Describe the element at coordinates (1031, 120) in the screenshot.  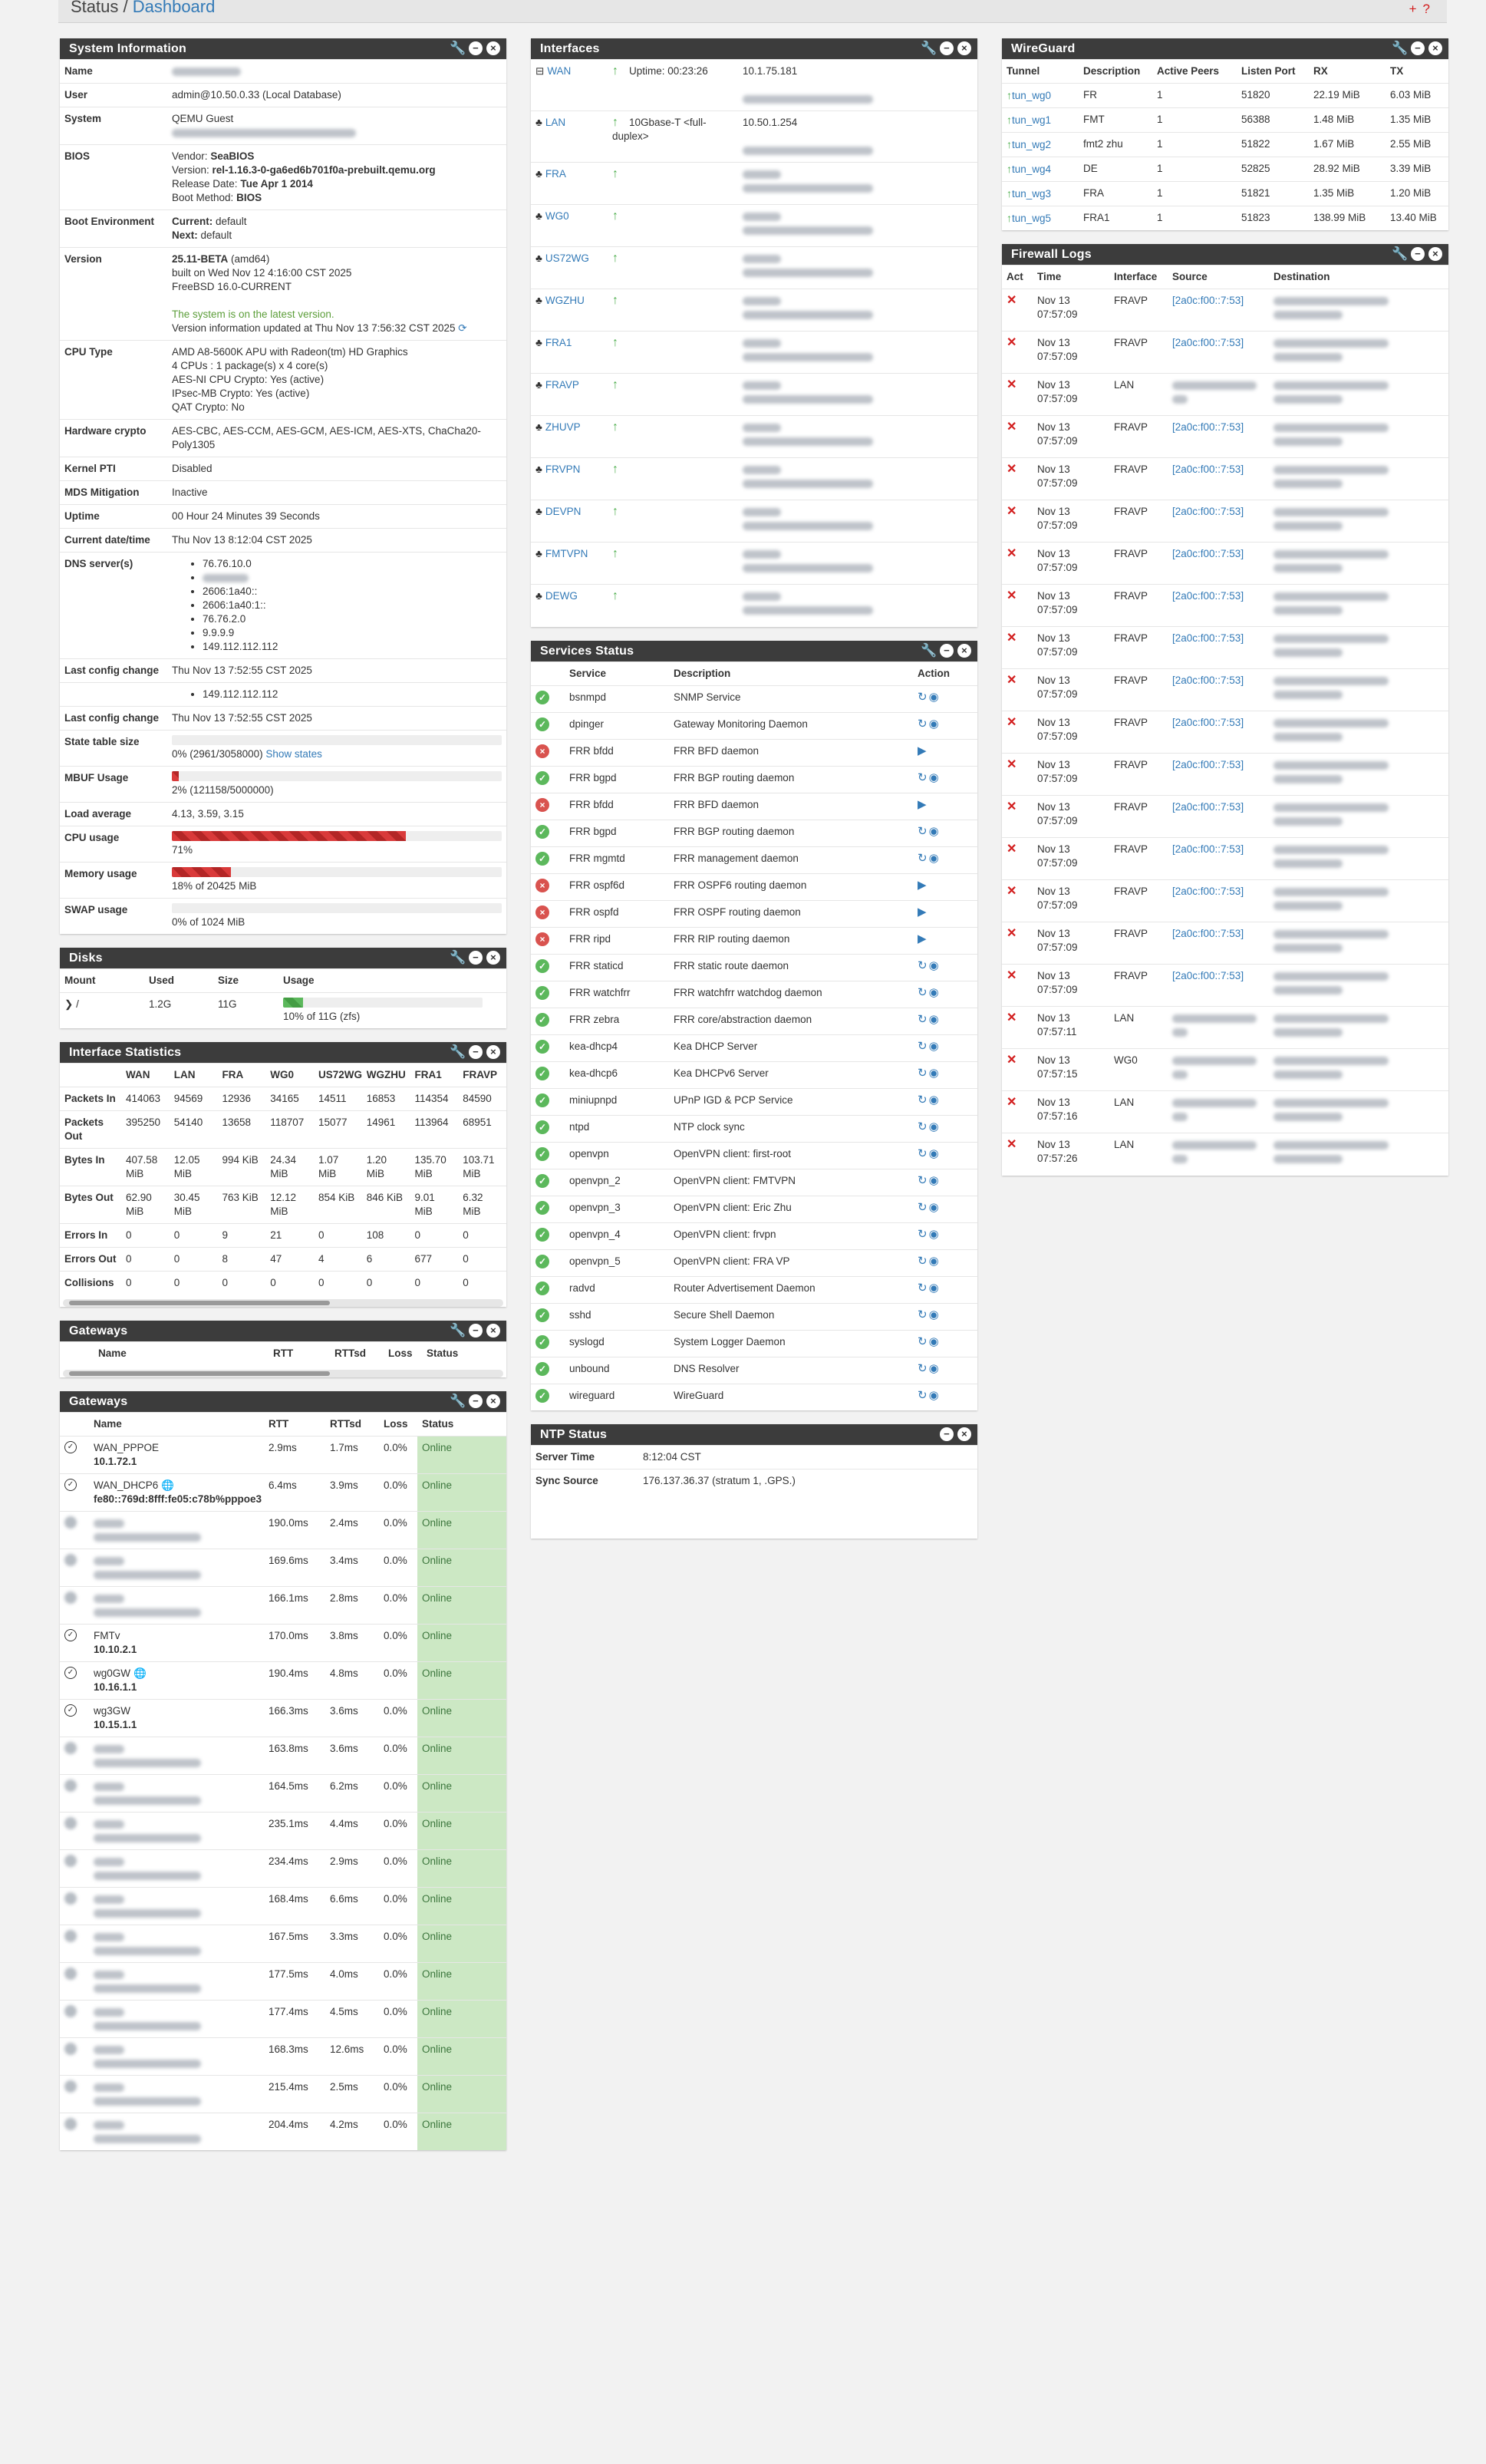
I see `tunnel-name: tun_wg1` at that location.